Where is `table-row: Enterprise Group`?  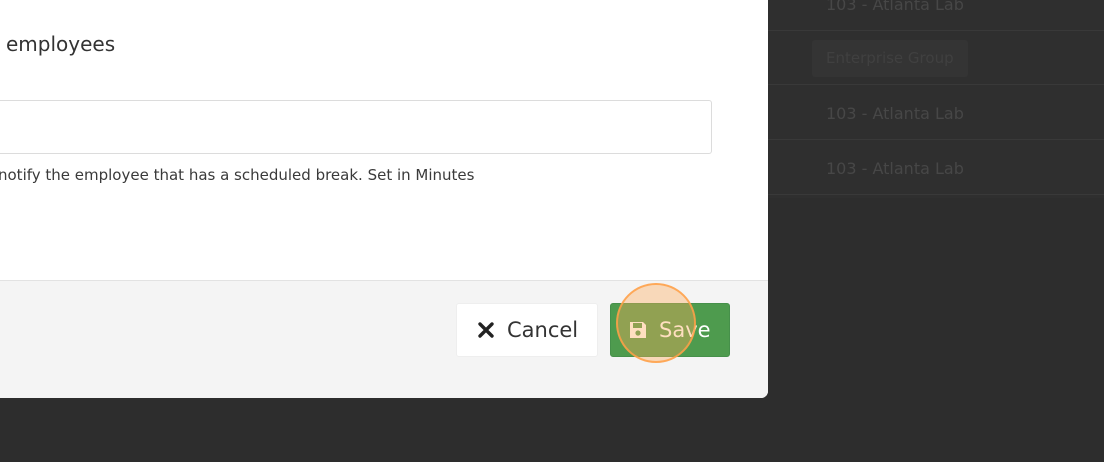
table-row: Enterprise Group is located at coordinates (936, 58).